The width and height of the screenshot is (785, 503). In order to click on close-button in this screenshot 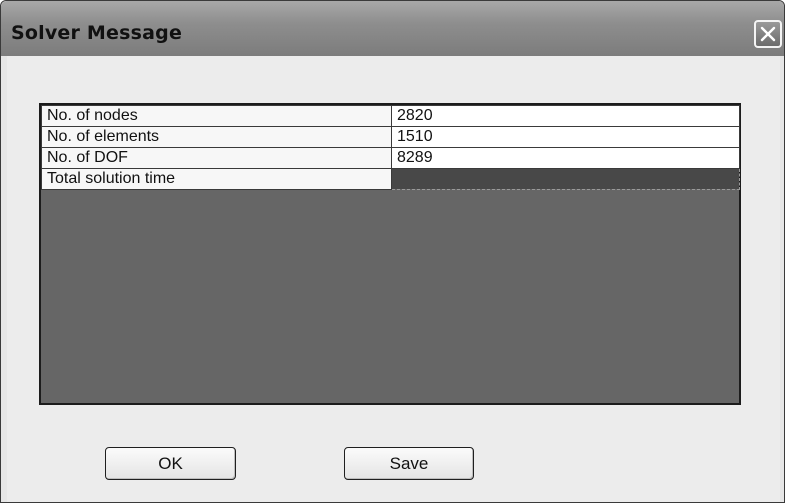, I will do `click(768, 34)`.